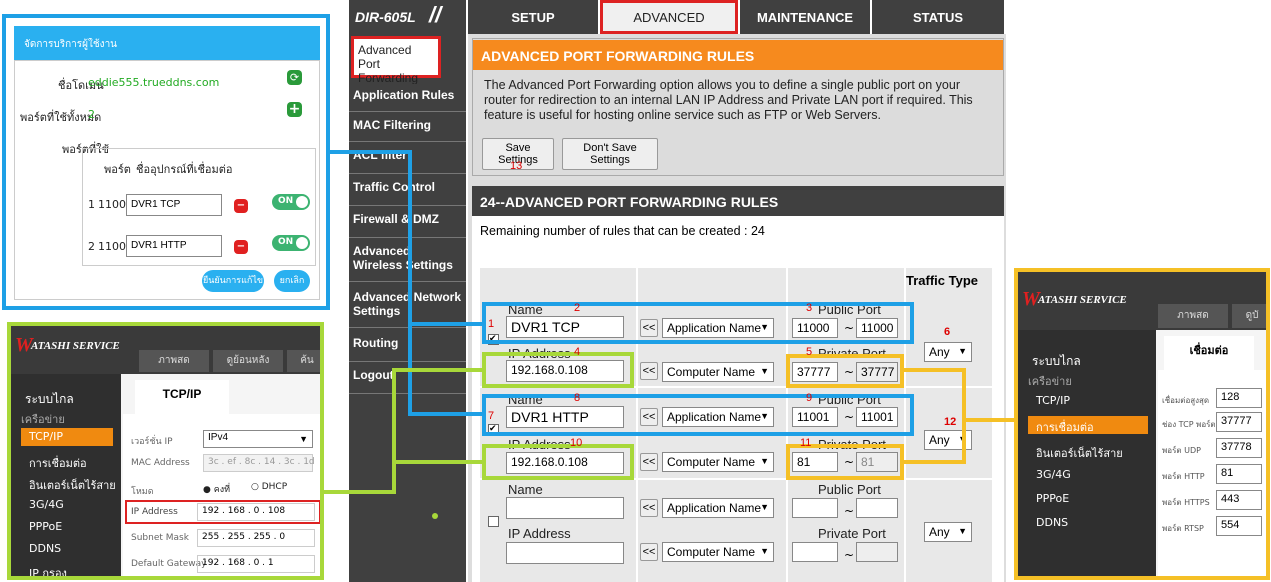  What do you see at coordinates (698, 415) in the screenshot?
I see `blue-highlight-rule2` at bounding box center [698, 415].